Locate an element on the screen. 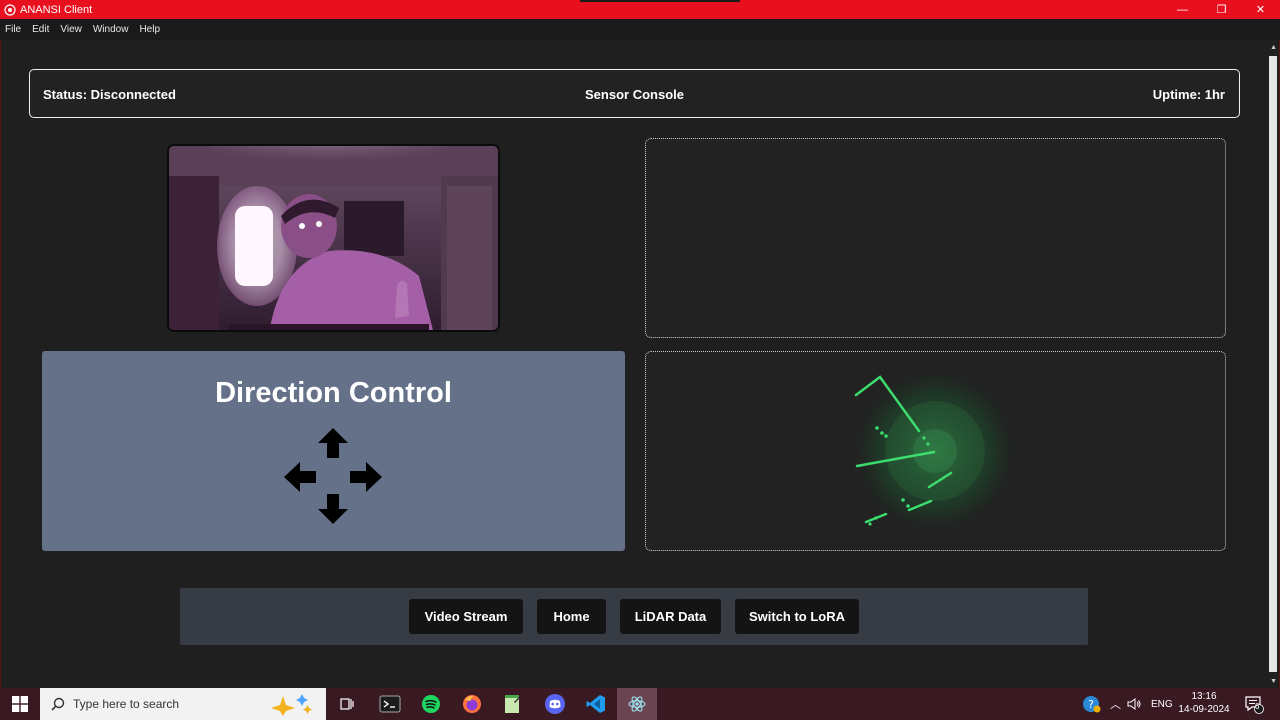  menu-edit: Edit is located at coordinates (40, 29).